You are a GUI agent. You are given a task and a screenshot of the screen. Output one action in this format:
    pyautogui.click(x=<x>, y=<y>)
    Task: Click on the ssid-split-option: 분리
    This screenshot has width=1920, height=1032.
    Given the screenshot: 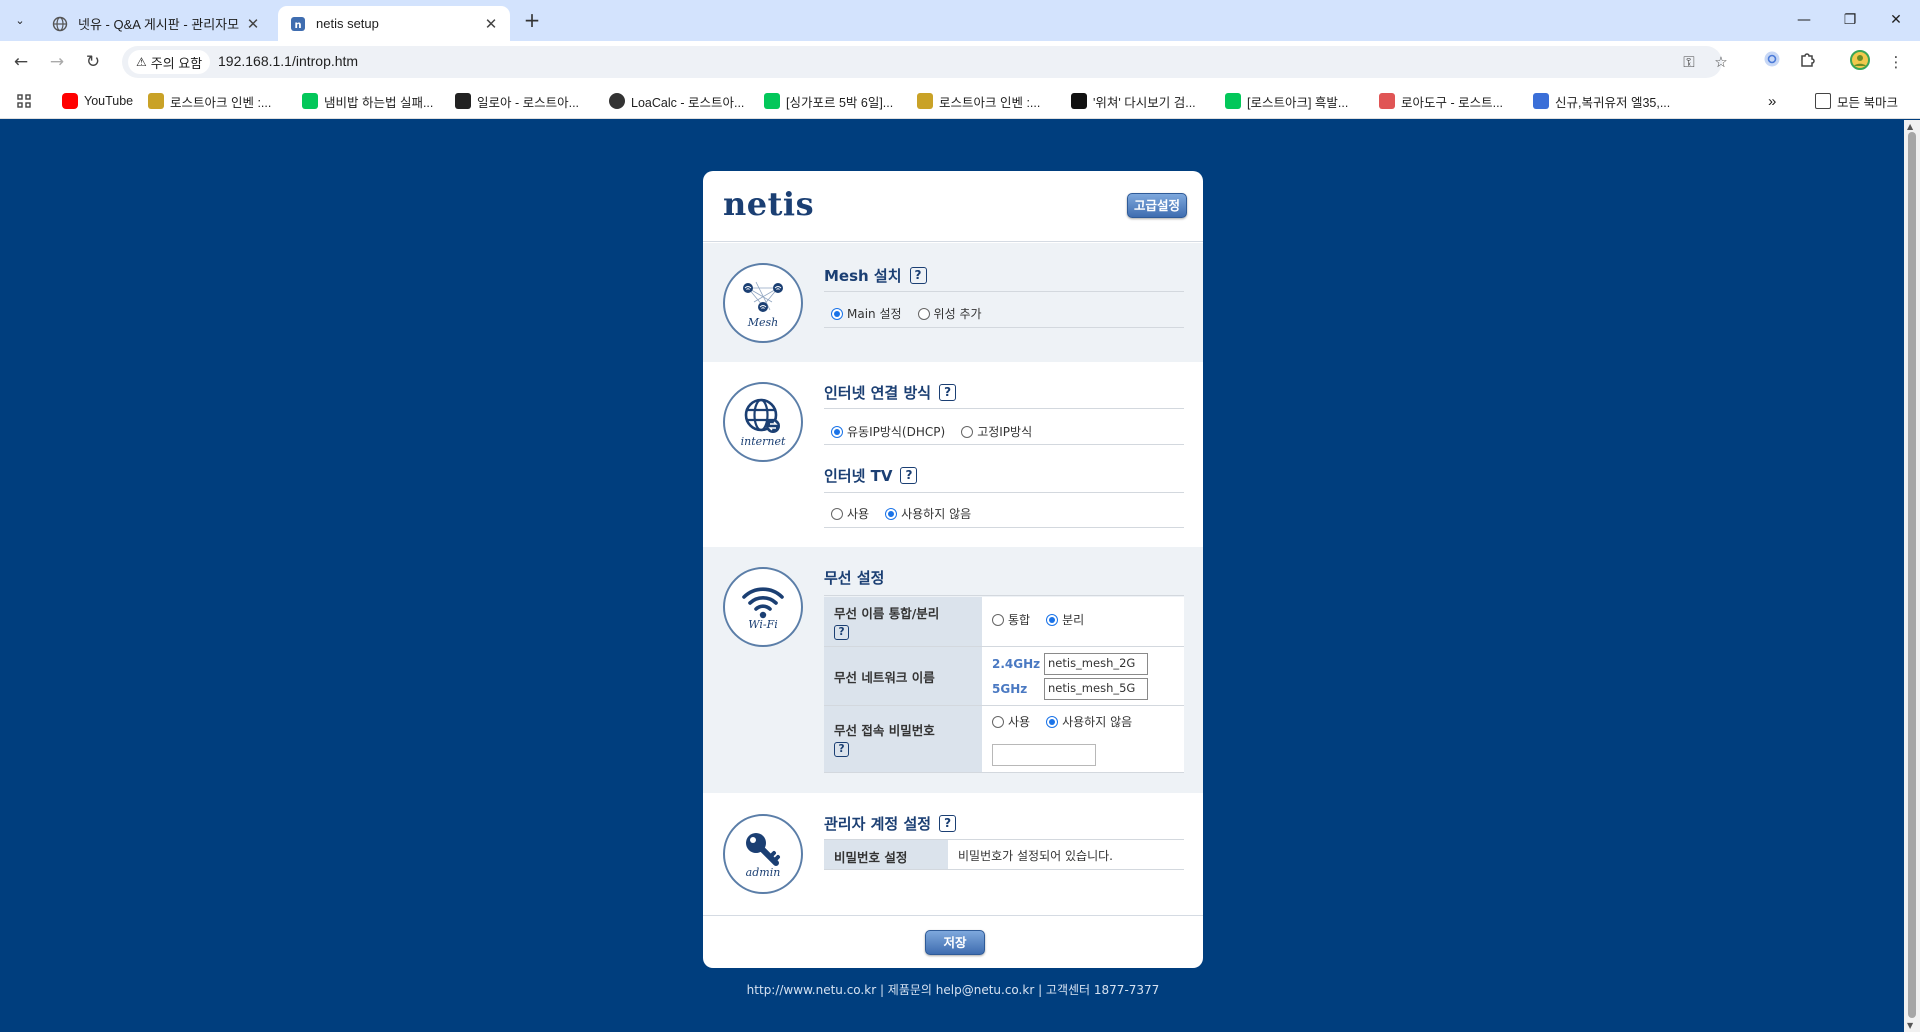 What is the action you would take?
    pyautogui.click(x=1065, y=619)
    